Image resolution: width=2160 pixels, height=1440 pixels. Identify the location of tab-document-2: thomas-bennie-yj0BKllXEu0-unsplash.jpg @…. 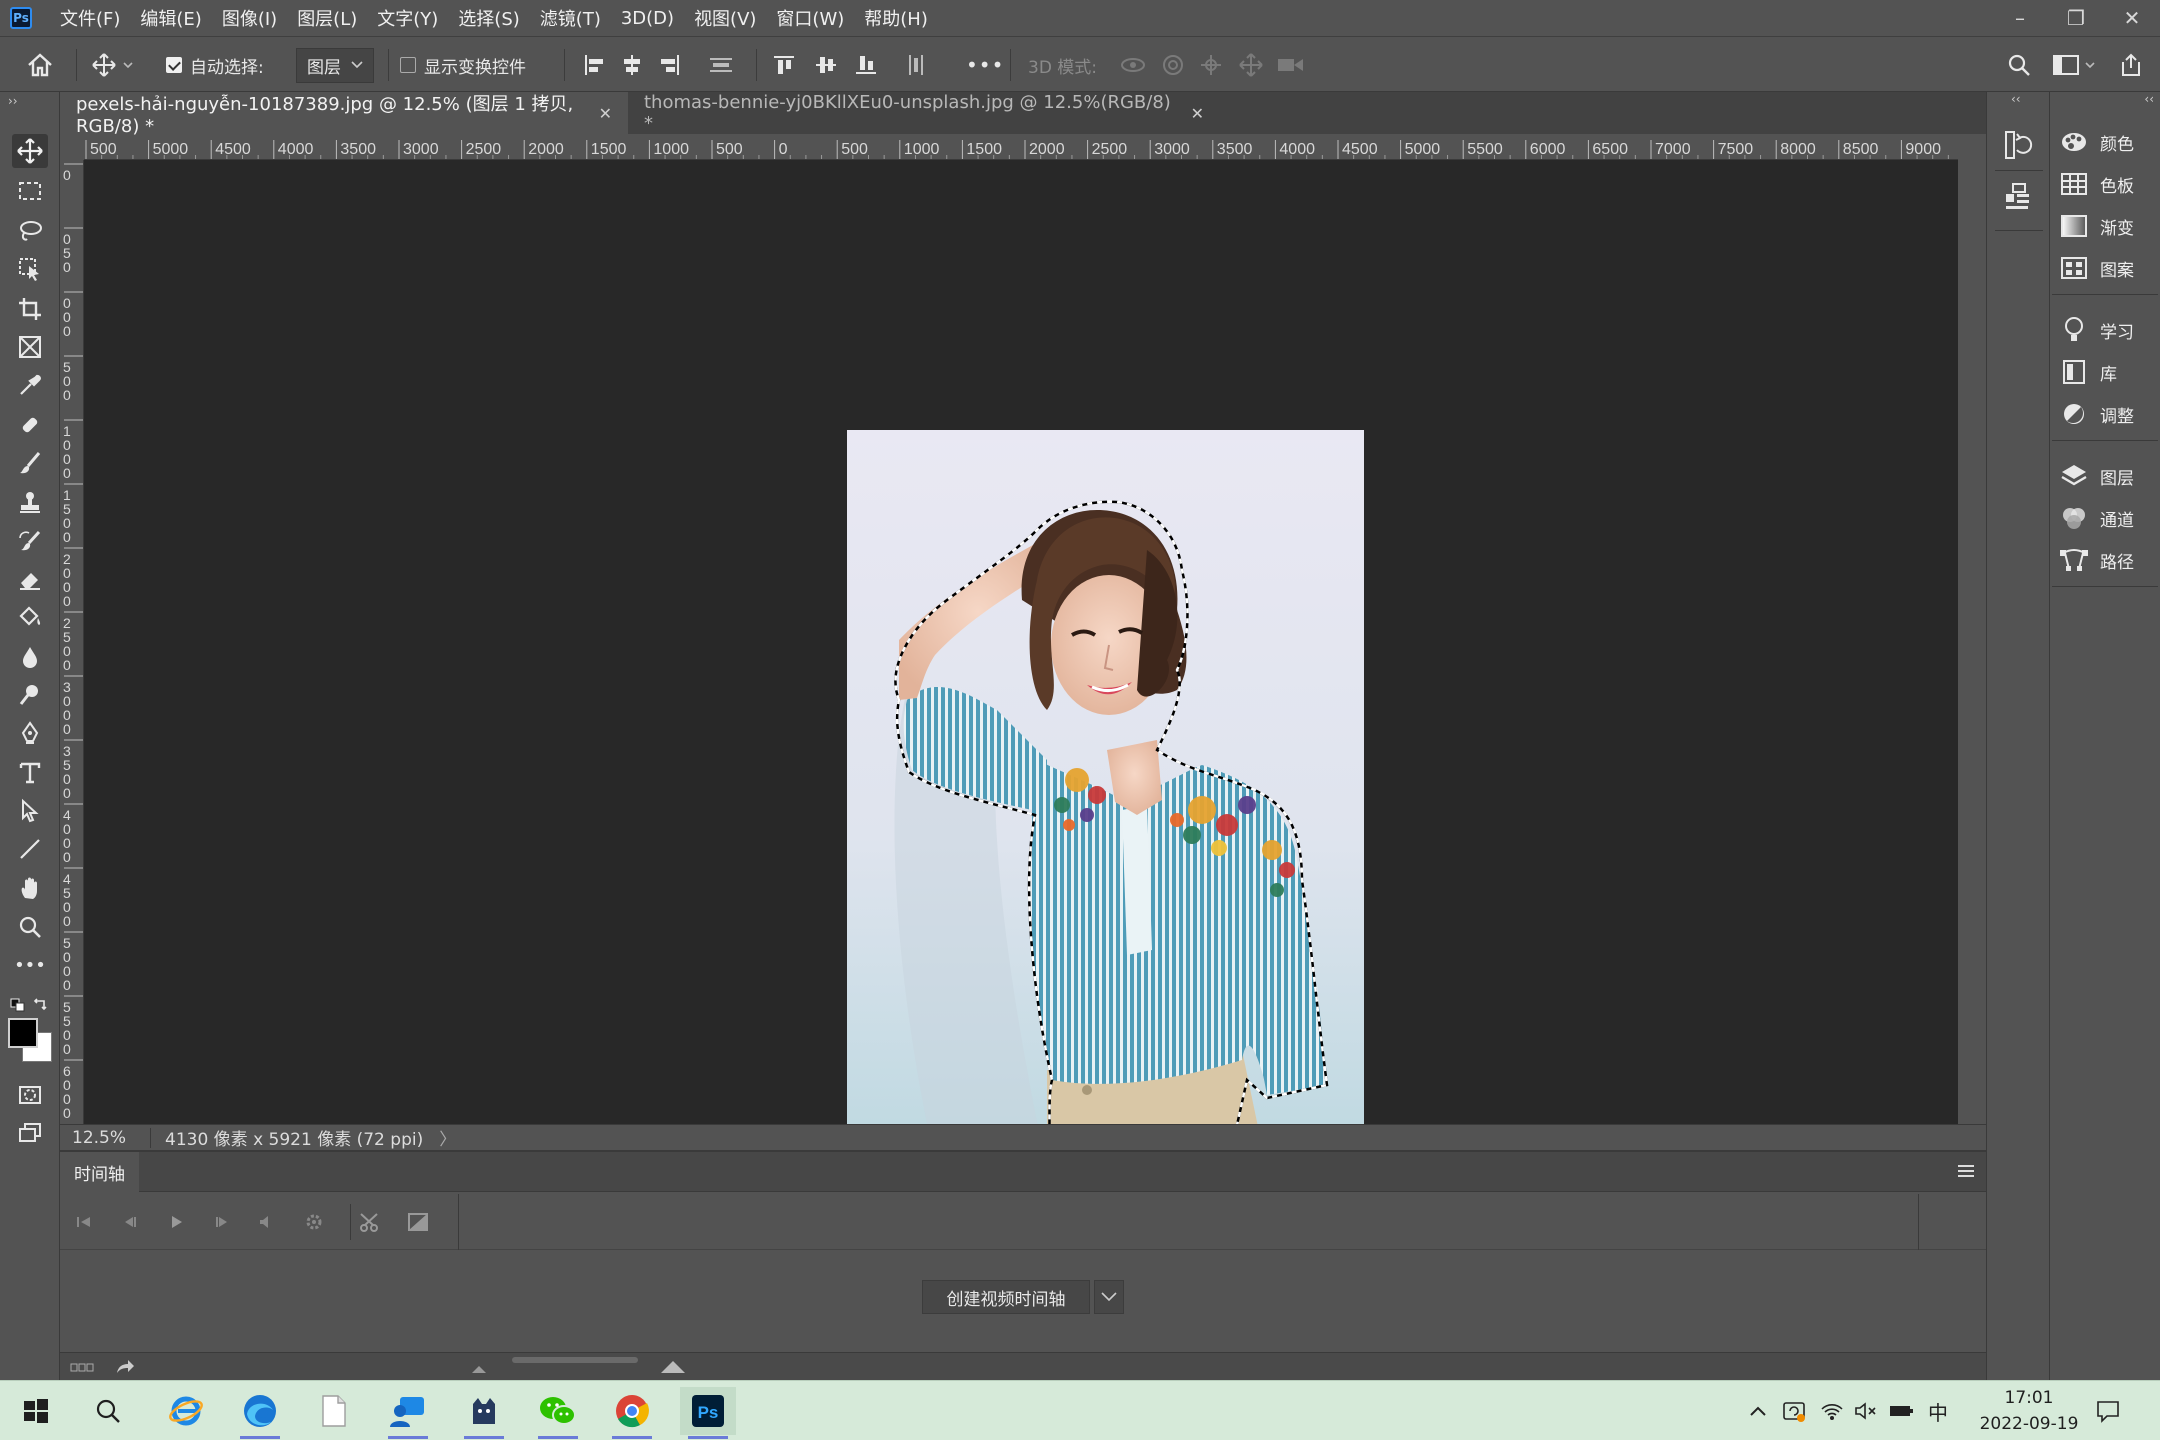
(924, 113).